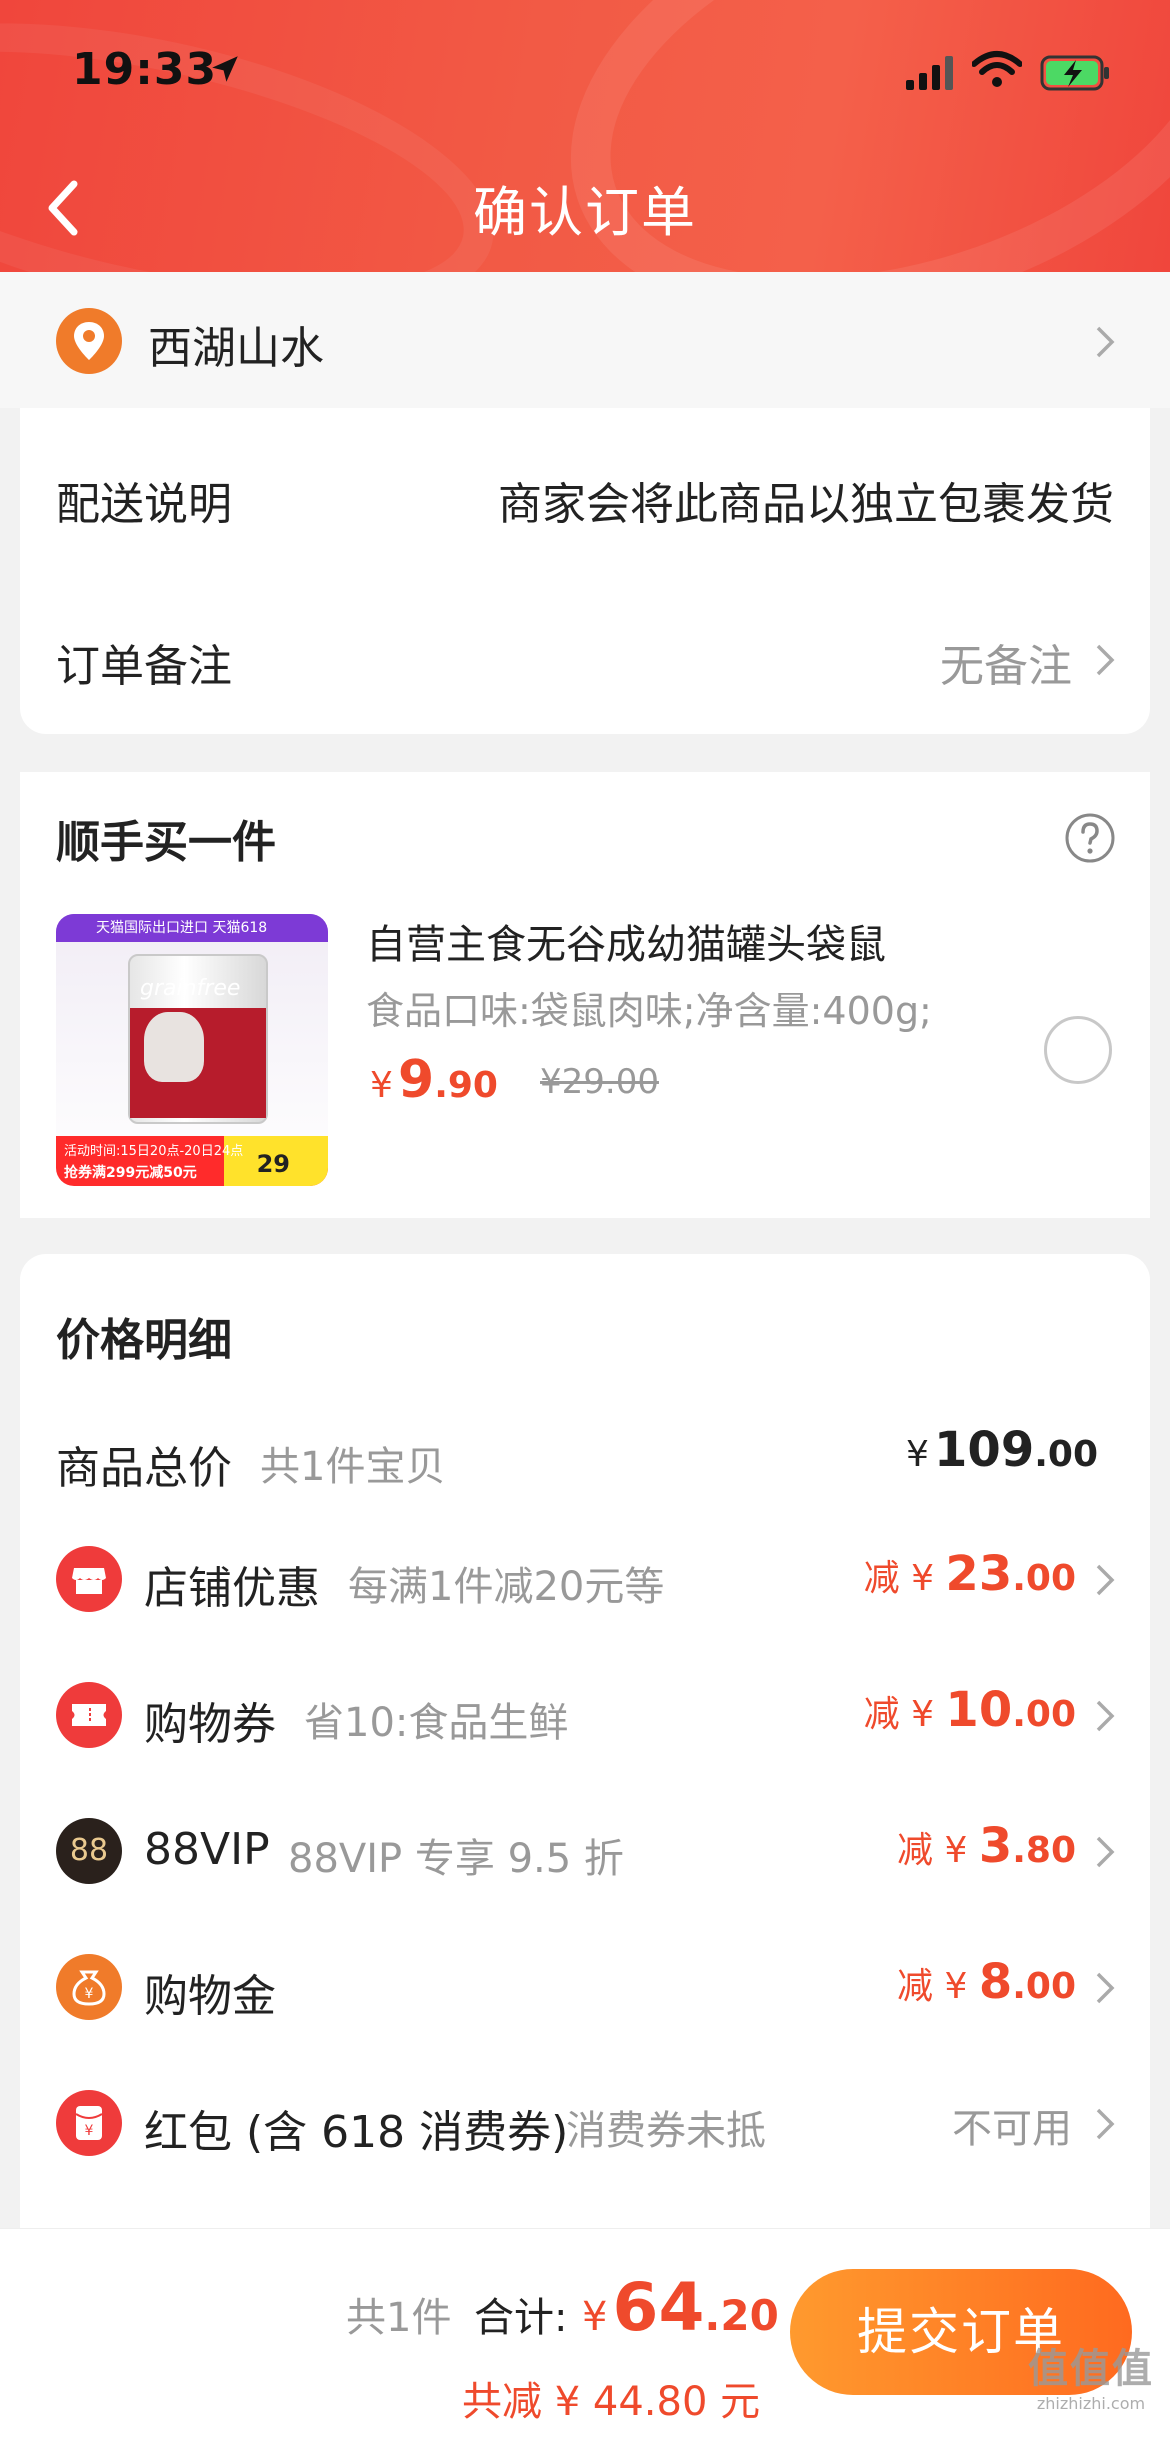 This screenshot has height=2448, width=1170. Describe the element at coordinates (466, 1085) in the screenshot. I see `price-dec: .90` at that location.